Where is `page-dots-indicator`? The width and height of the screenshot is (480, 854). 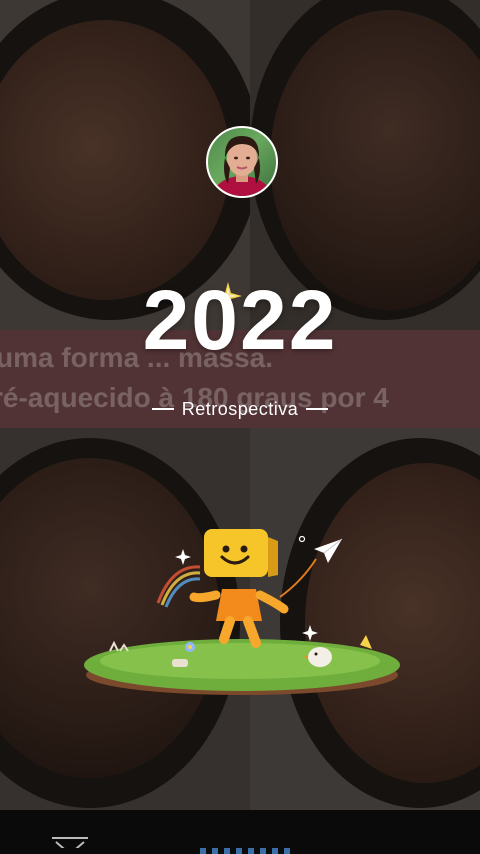 page-dots-indicator is located at coordinates (245, 851).